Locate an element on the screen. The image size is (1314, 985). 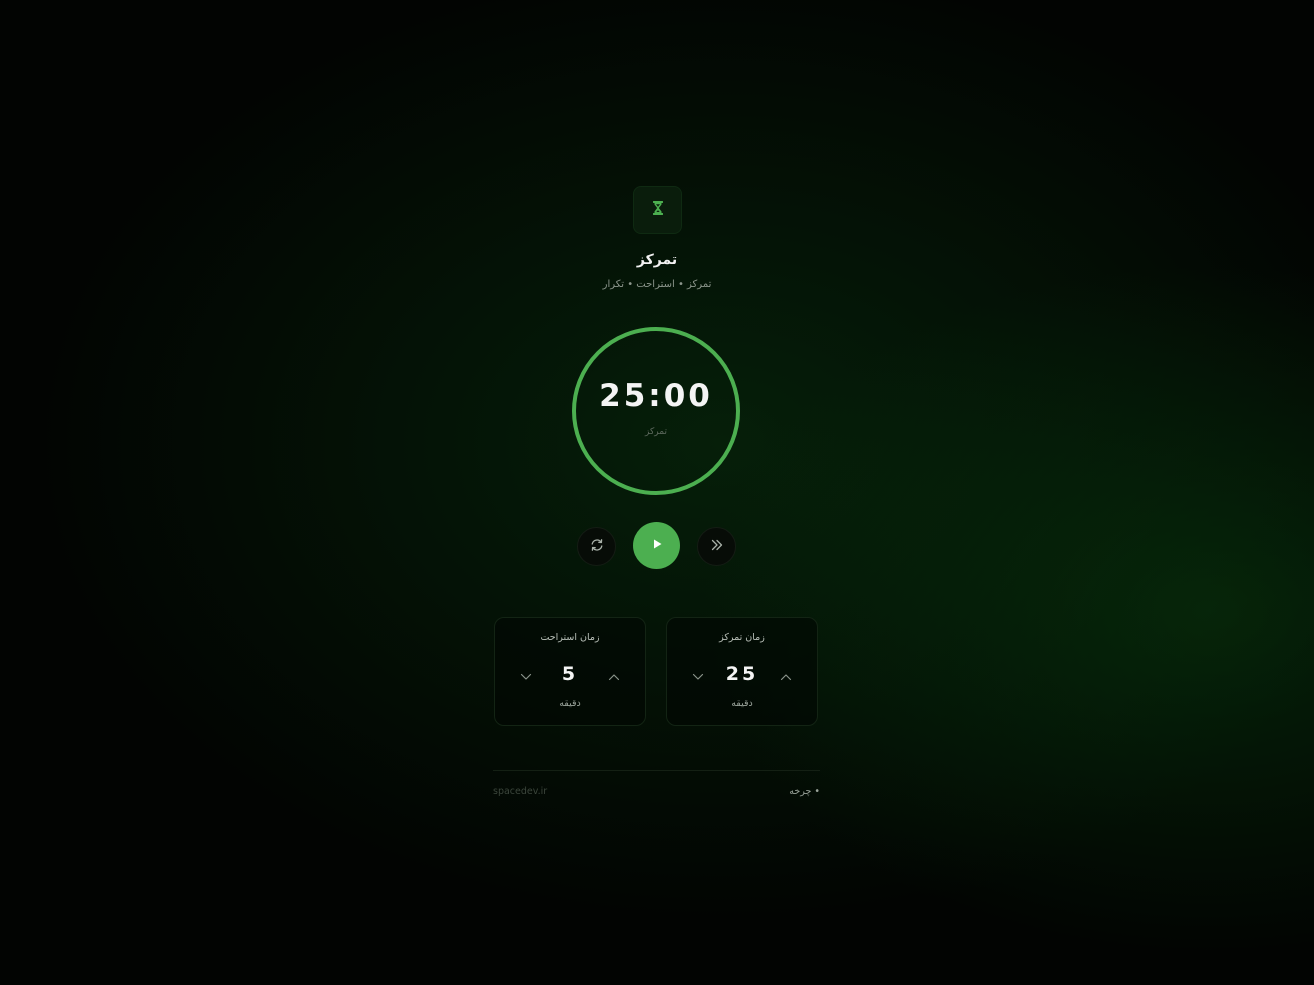
double-chevron-icon is located at coordinates (717, 546).